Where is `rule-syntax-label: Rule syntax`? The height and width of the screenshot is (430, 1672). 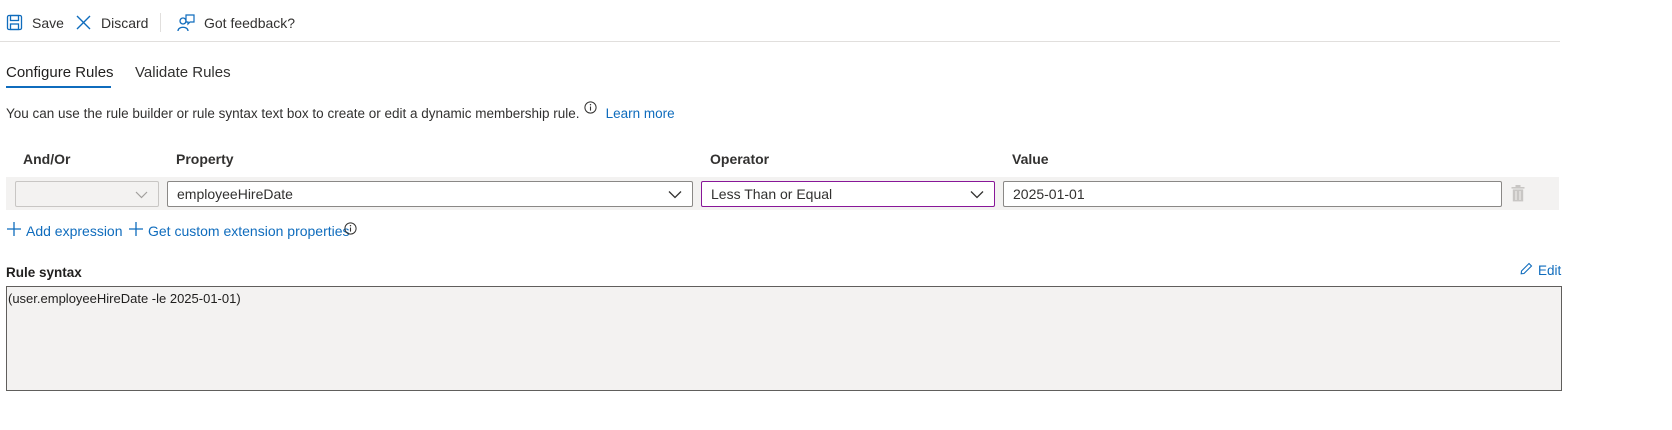 rule-syntax-label: Rule syntax is located at coordinates (44, 272).